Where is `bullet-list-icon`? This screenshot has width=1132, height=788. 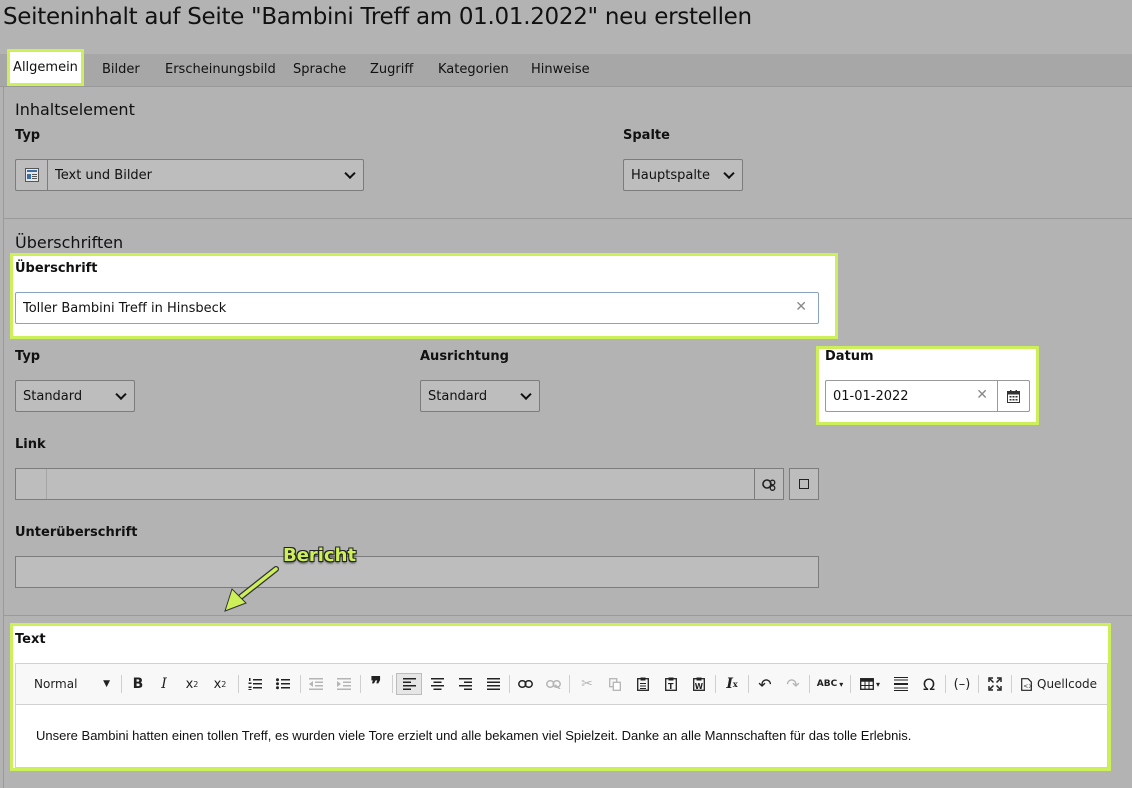 bullet-list-icon is located at coordinates (283, 684).